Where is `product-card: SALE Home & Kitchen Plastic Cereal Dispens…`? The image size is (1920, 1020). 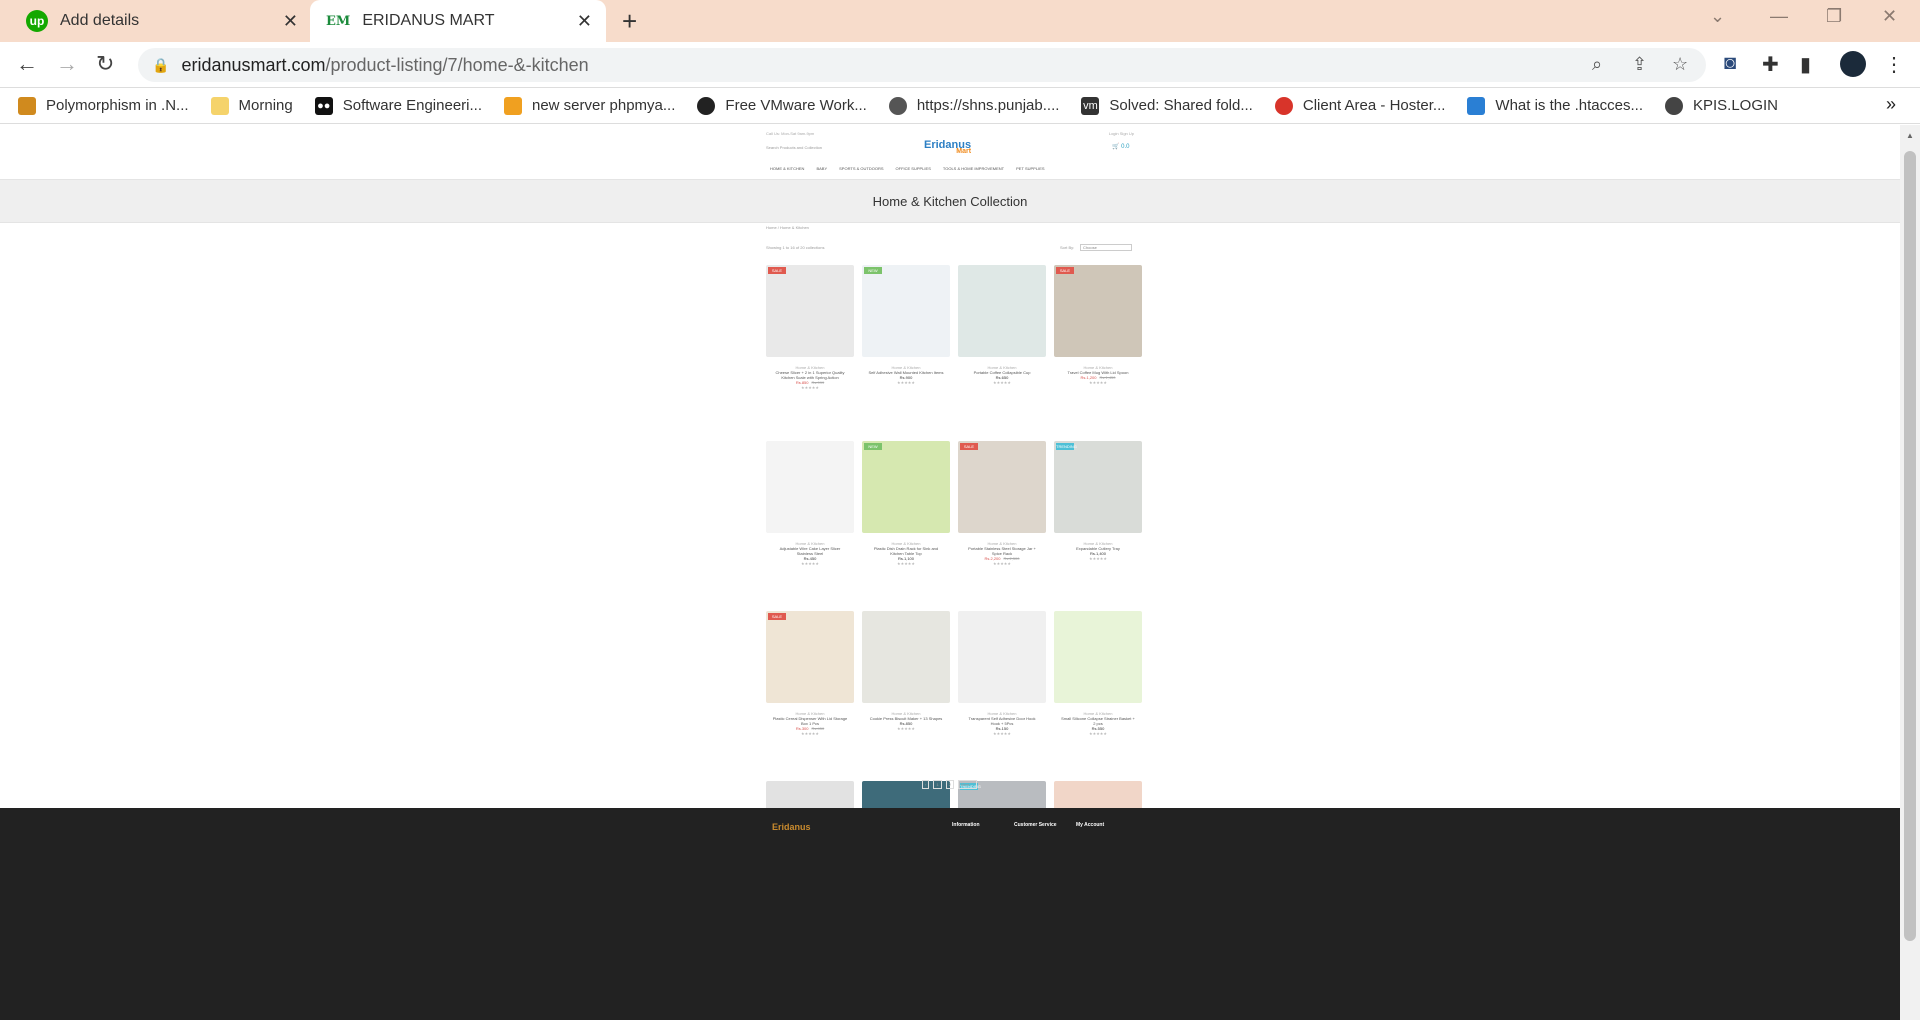
product-card: SALE Home & Kitchen Plastic Cereal Dispens… is located at coordinates (810, 673).